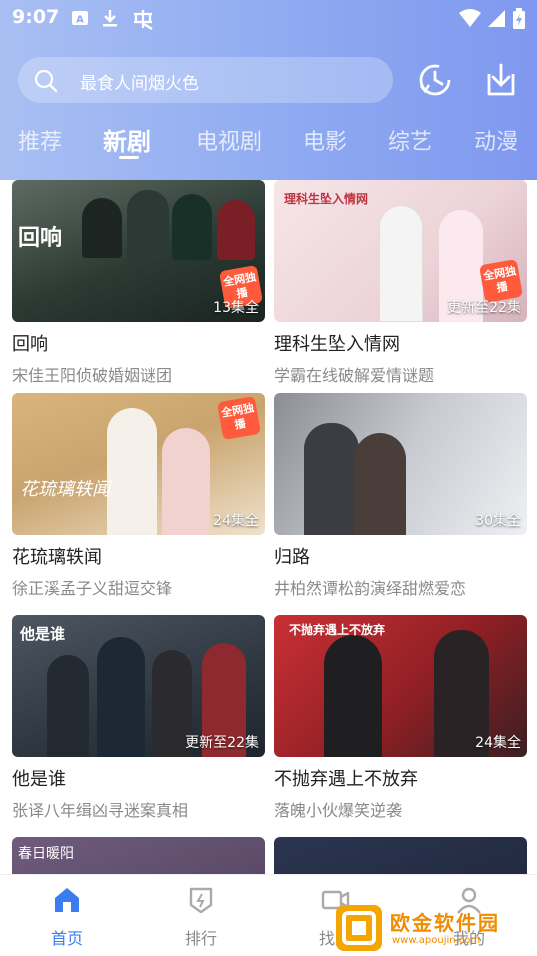  What do you see at coordinates (337, 630) in the screenshot?
I see `poster-title: 不抛弃遇上不放弃` at bounding box center [337, 630].